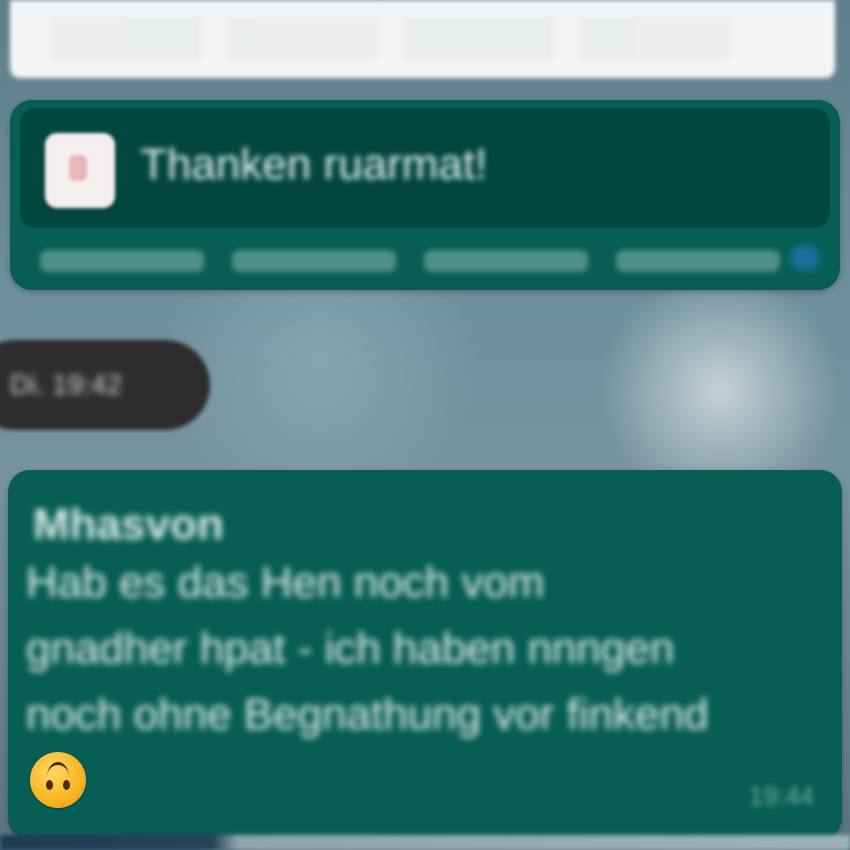 The image size is (850, 850). What do you see at coordinates (350, 648) in the screenshot?
I see `message-line: gnadher hpat - ich haben nnngen` at bounding box center [350, 648].